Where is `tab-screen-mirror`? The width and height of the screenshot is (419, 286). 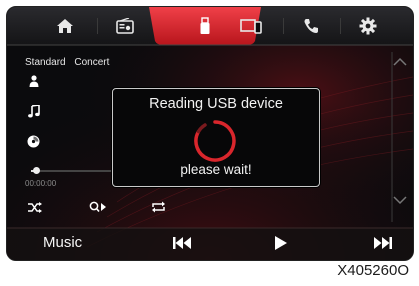
tab-screen-mirror is located at coordinates (251, 26).